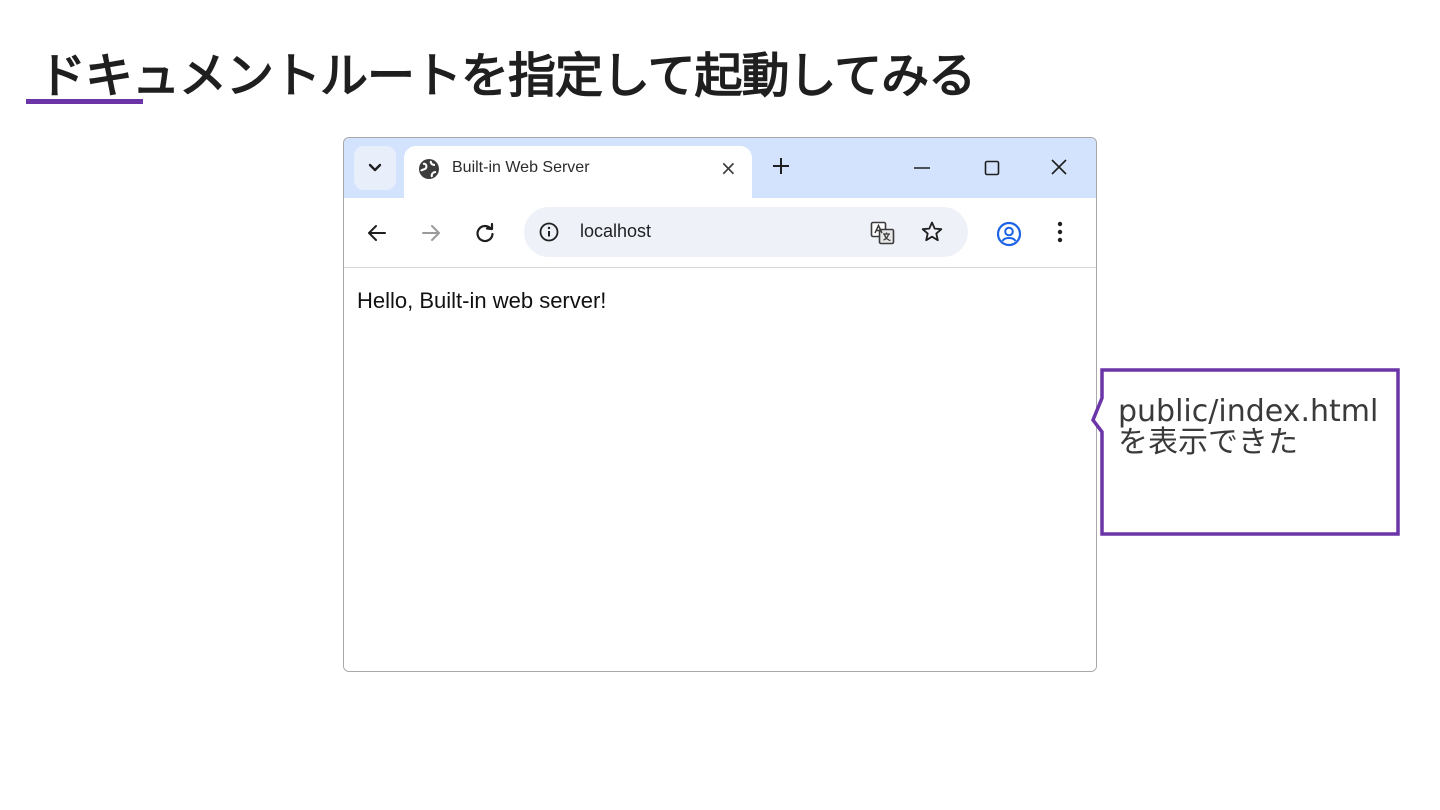 This screenshot has height=810, width=1440. Describe the element at coordinates (1248, 427) in the screenshot. I see `callout-text: public/index.htmlを表示できた` at that location.